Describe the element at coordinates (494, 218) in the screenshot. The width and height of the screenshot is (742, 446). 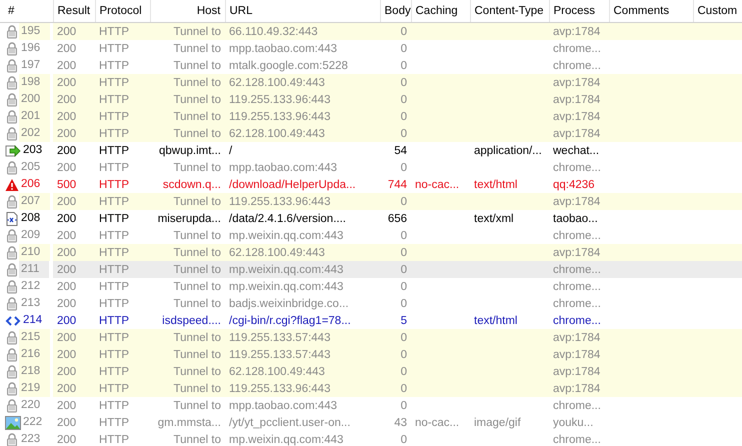
I see `table-cell: text/xml` at that location.